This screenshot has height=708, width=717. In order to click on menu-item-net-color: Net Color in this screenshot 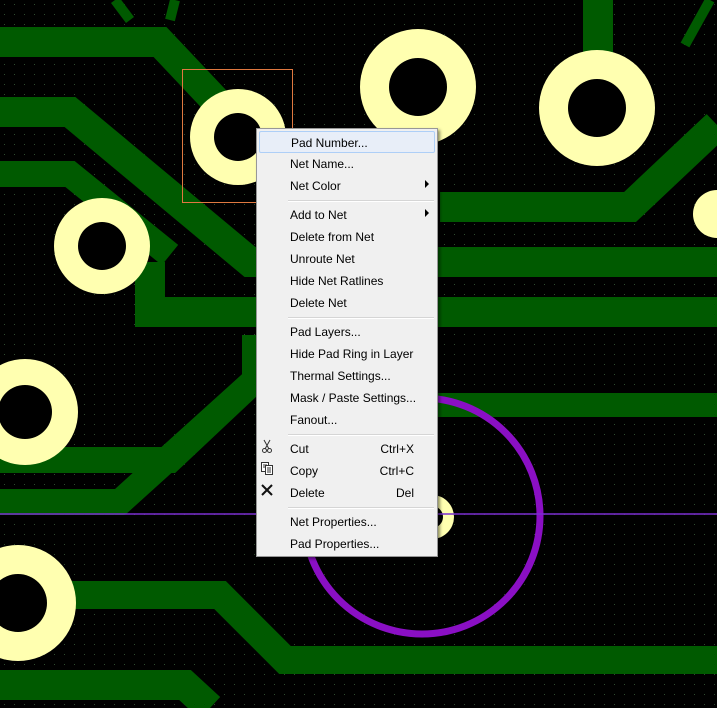, I will do `click(347, 186)`.